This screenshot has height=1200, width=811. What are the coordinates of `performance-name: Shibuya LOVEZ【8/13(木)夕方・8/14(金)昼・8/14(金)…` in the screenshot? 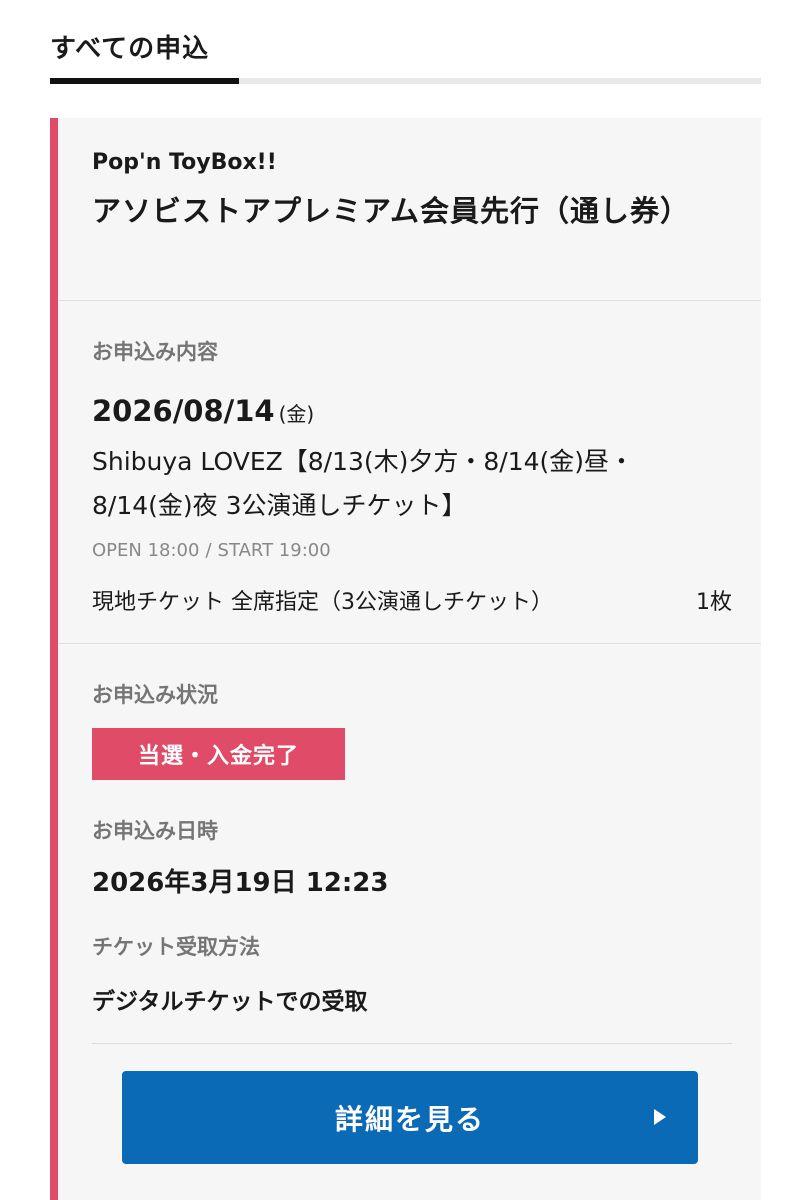 It's located at (363, 483).